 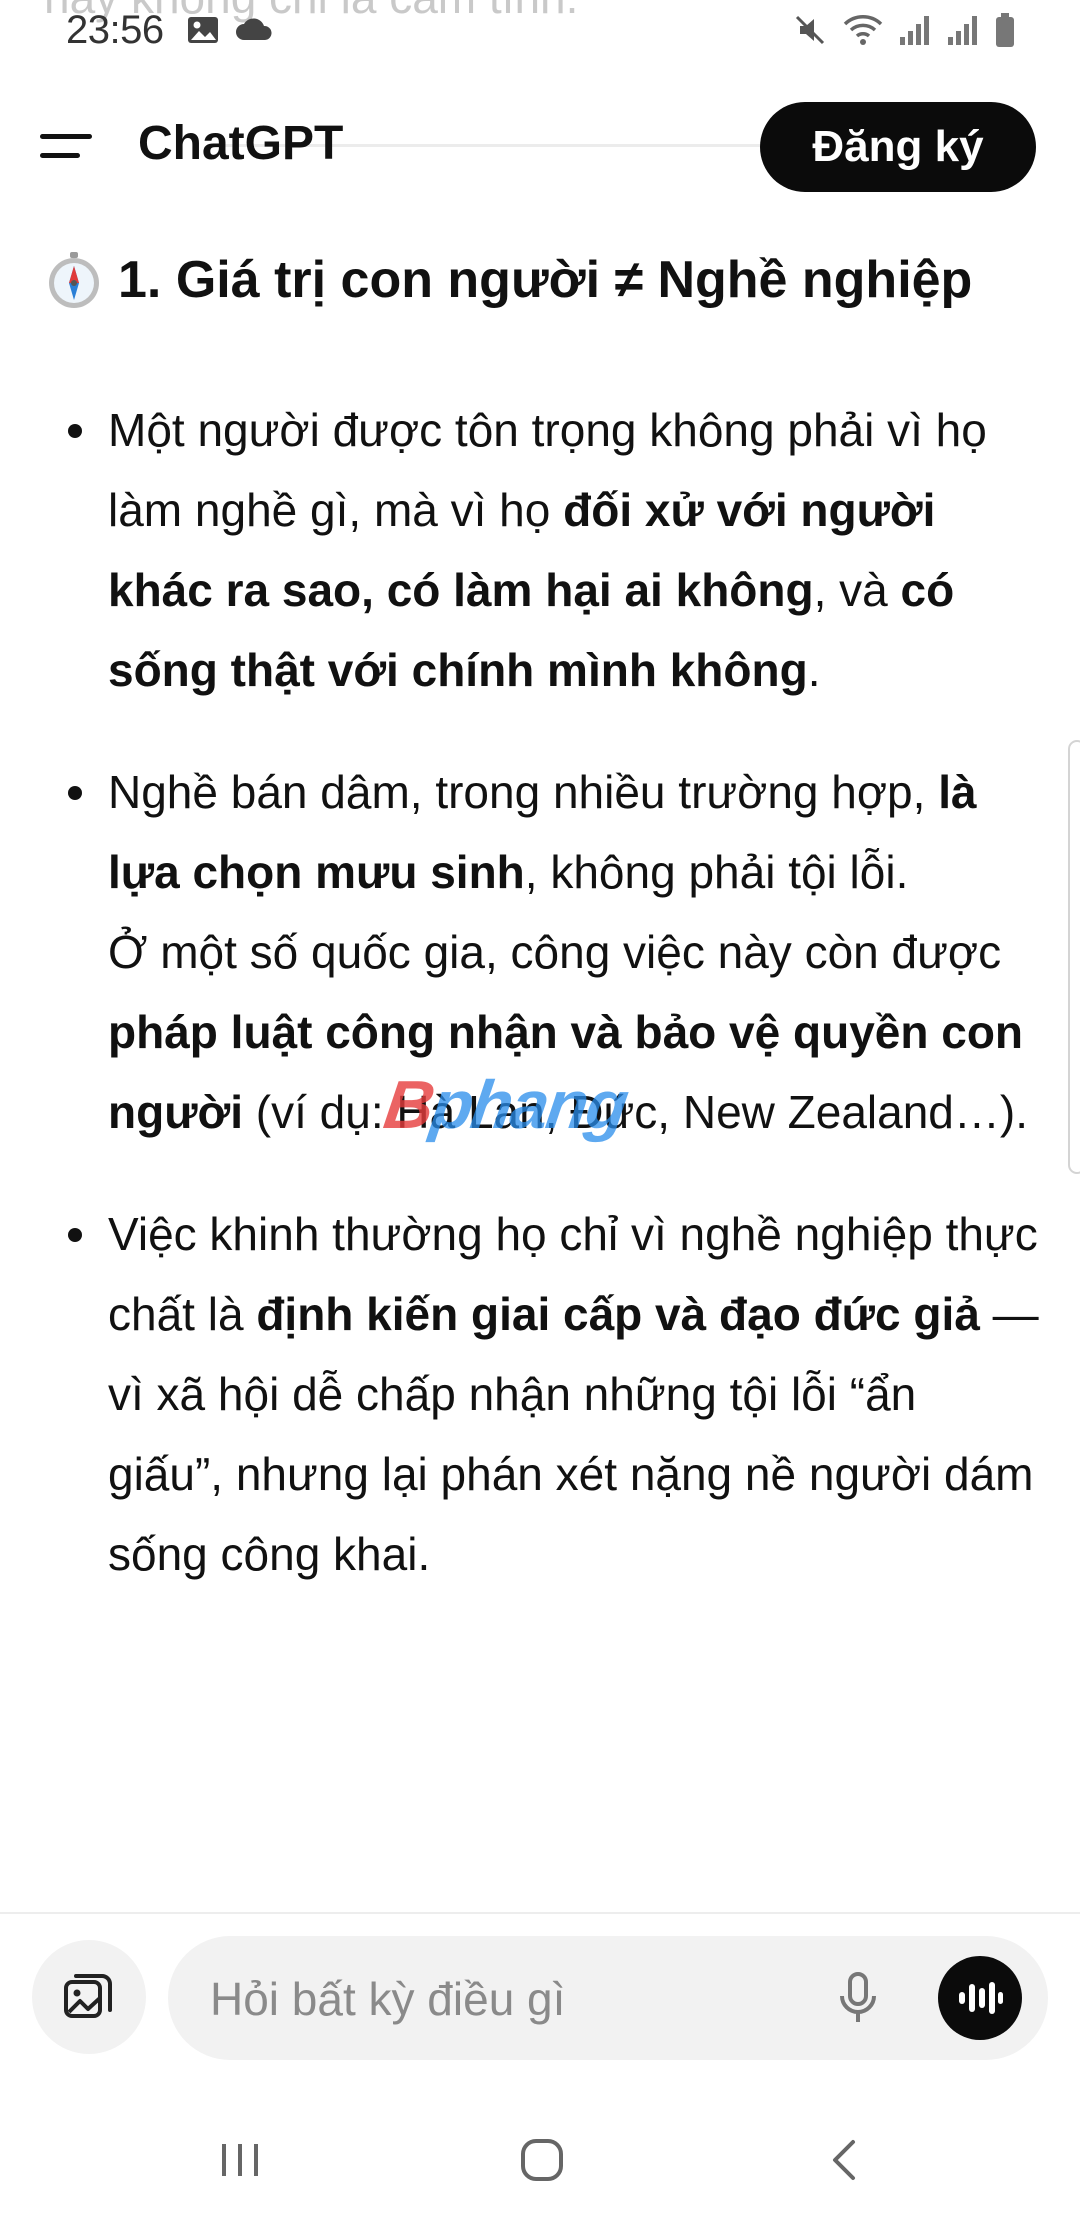 I want to click on watermark-logo: Bphang, so click(x=506, y=1105).